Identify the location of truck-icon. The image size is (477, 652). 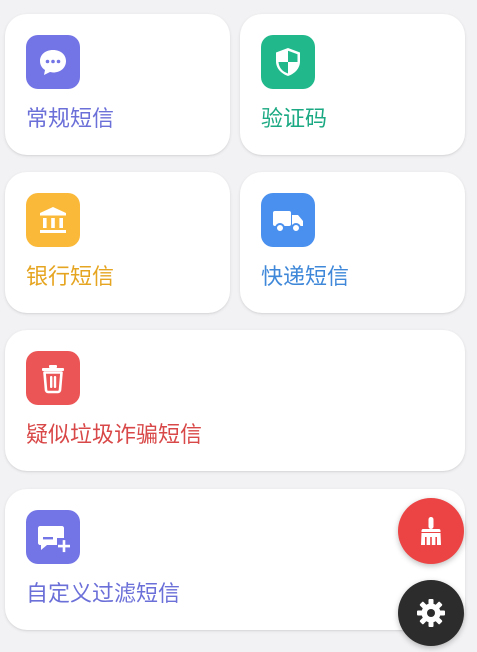
(288, 220).